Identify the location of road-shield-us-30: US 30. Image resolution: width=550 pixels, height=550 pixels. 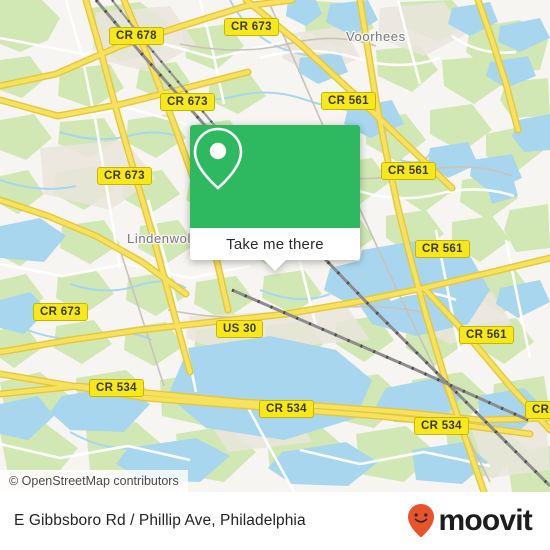
(240, 329).